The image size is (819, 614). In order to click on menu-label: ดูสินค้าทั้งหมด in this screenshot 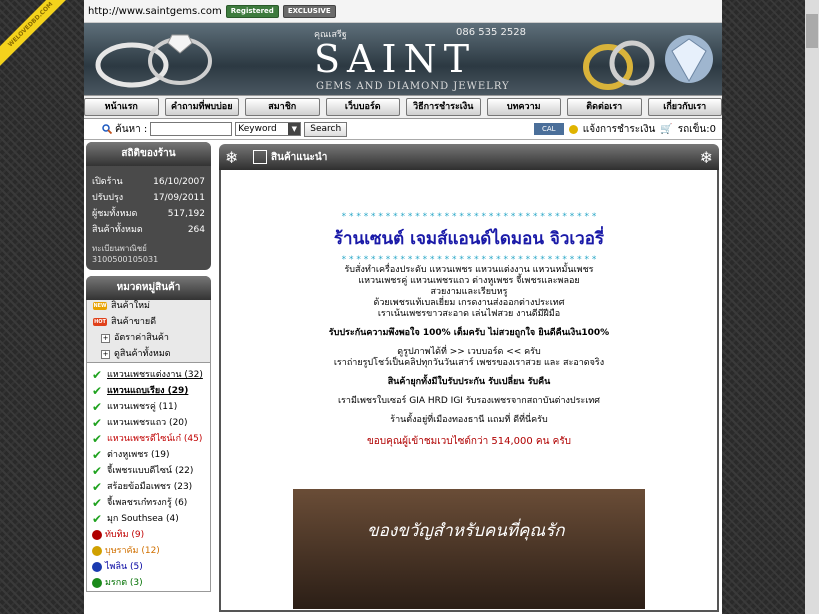, I will do `click(142, 354)`.